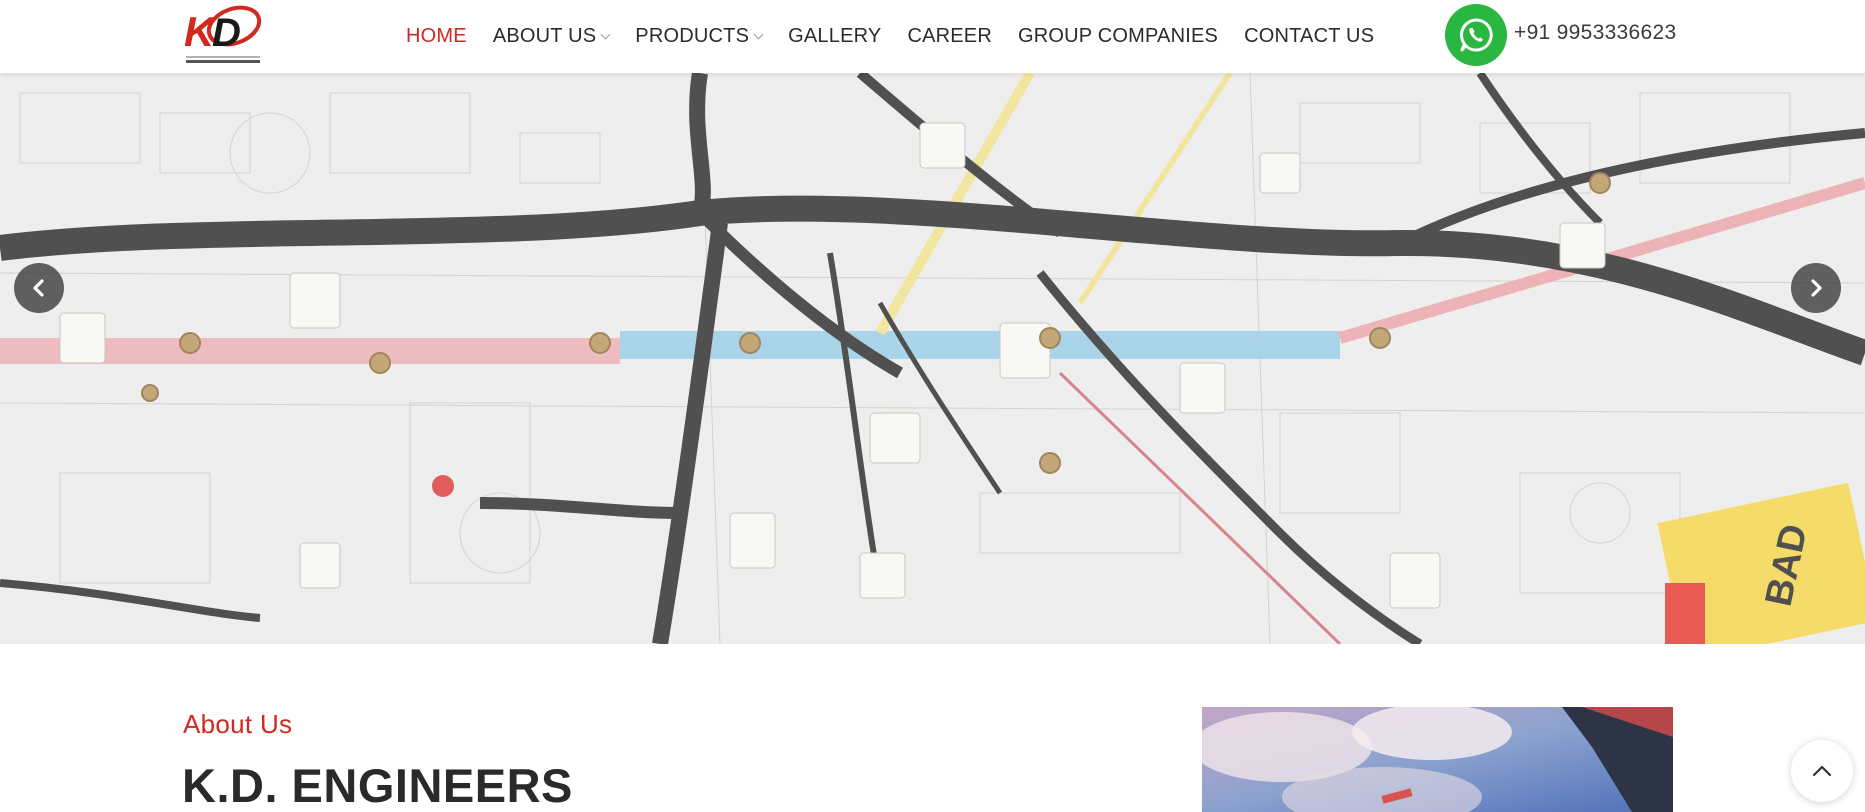  Describe the element at coordinates (1309, 36) in the screenshot. I see `nav-contact-us: CONTACT US` at that location.